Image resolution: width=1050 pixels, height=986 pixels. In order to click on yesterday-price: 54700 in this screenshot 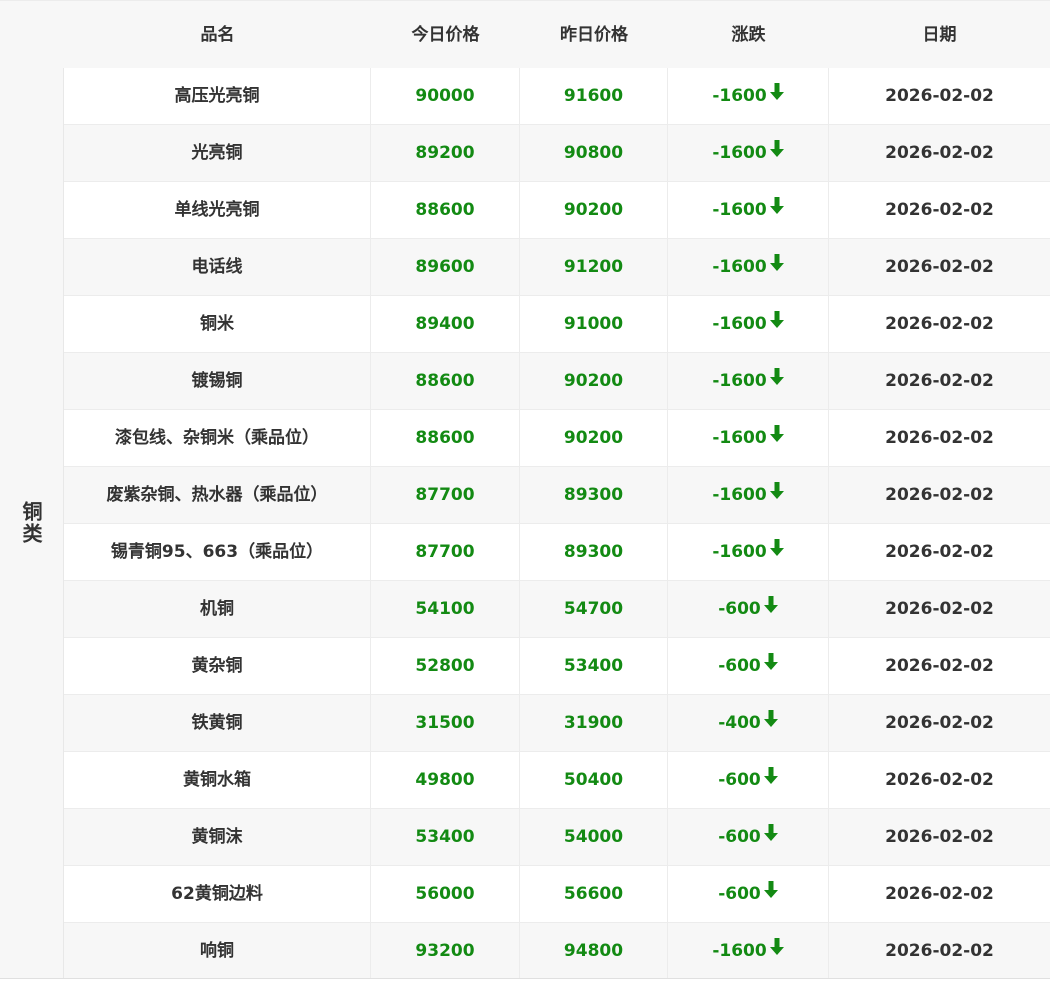, I will do `click(594, 609)`.